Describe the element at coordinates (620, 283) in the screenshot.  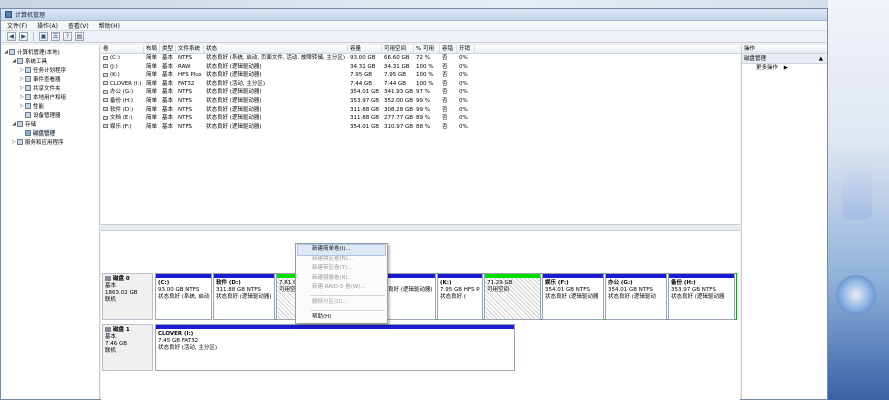
I see `partition-name: 办公 (G:)` at that location.